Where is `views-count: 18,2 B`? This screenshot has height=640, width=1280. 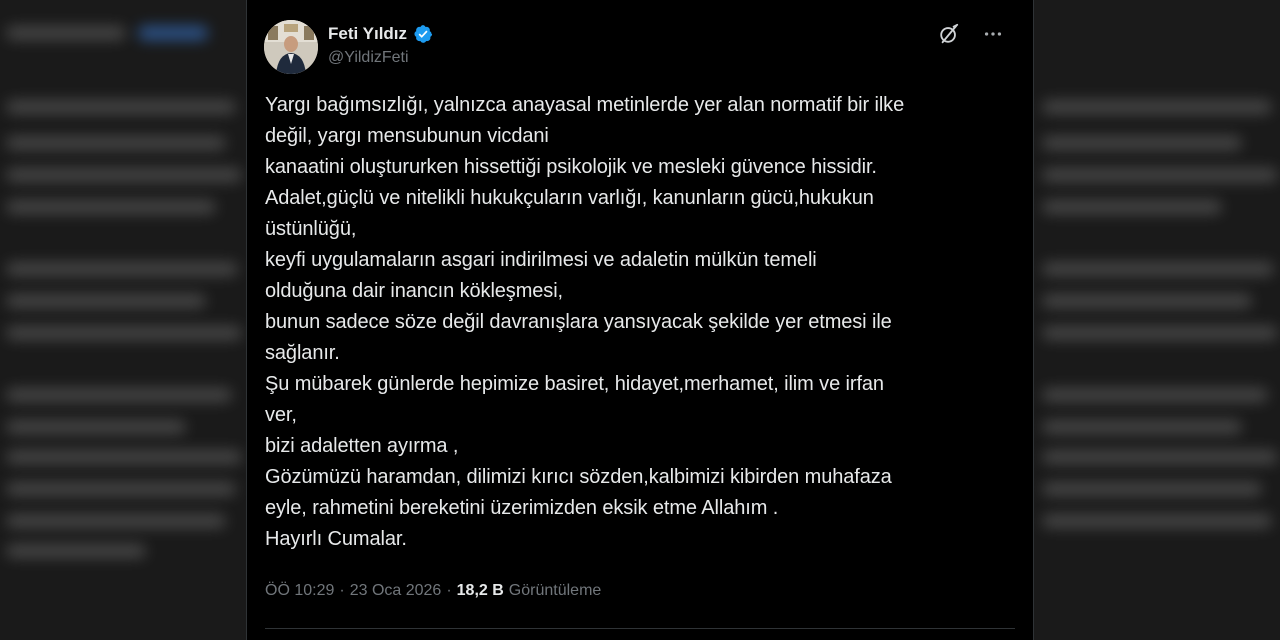 views-count: 18,2 B is located at coordinates (480, 590).